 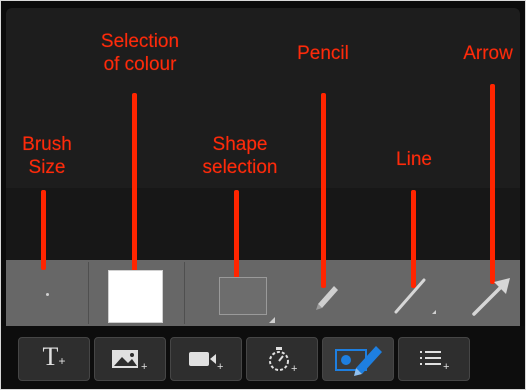 What do you see at coordinates (240, 156) in the screenshot?
I see `shape-selection-label: Shape selection` at bounding box center [240, 156].